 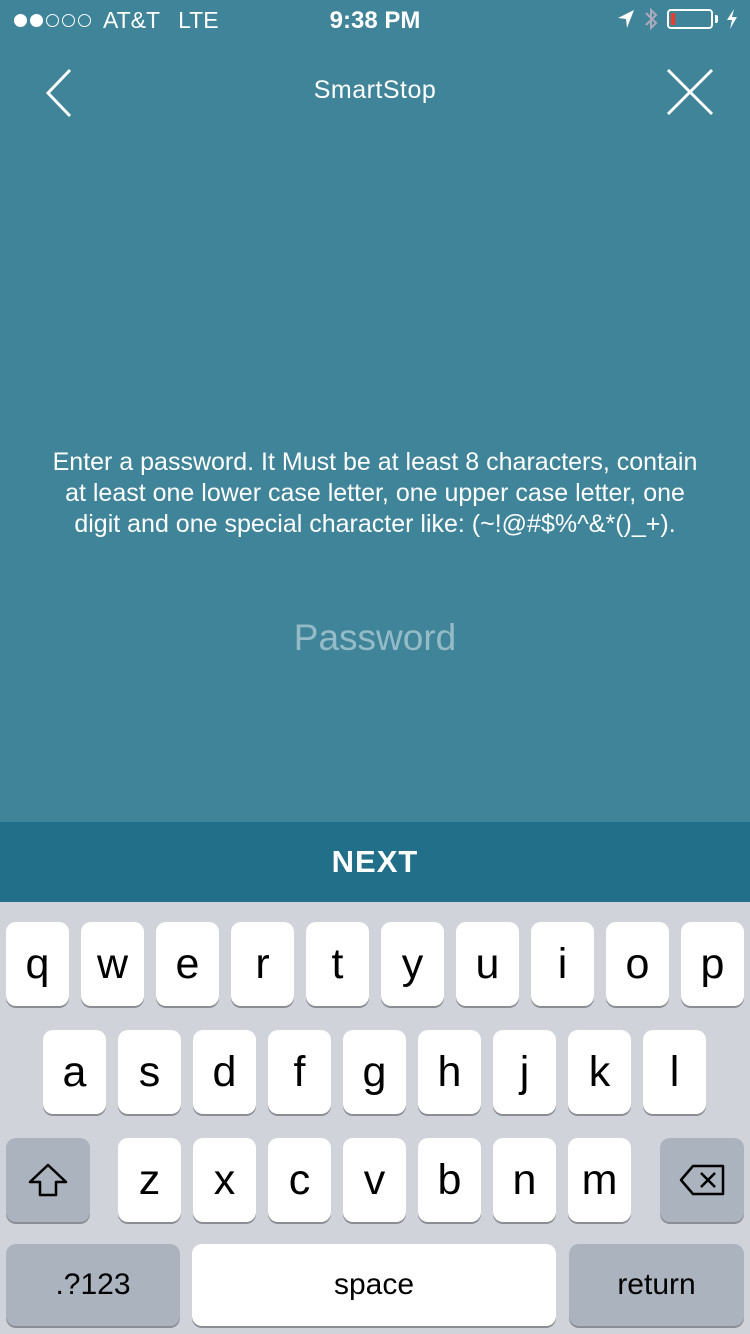 I want to click on key-n: n, so click(x=524, y=1180).